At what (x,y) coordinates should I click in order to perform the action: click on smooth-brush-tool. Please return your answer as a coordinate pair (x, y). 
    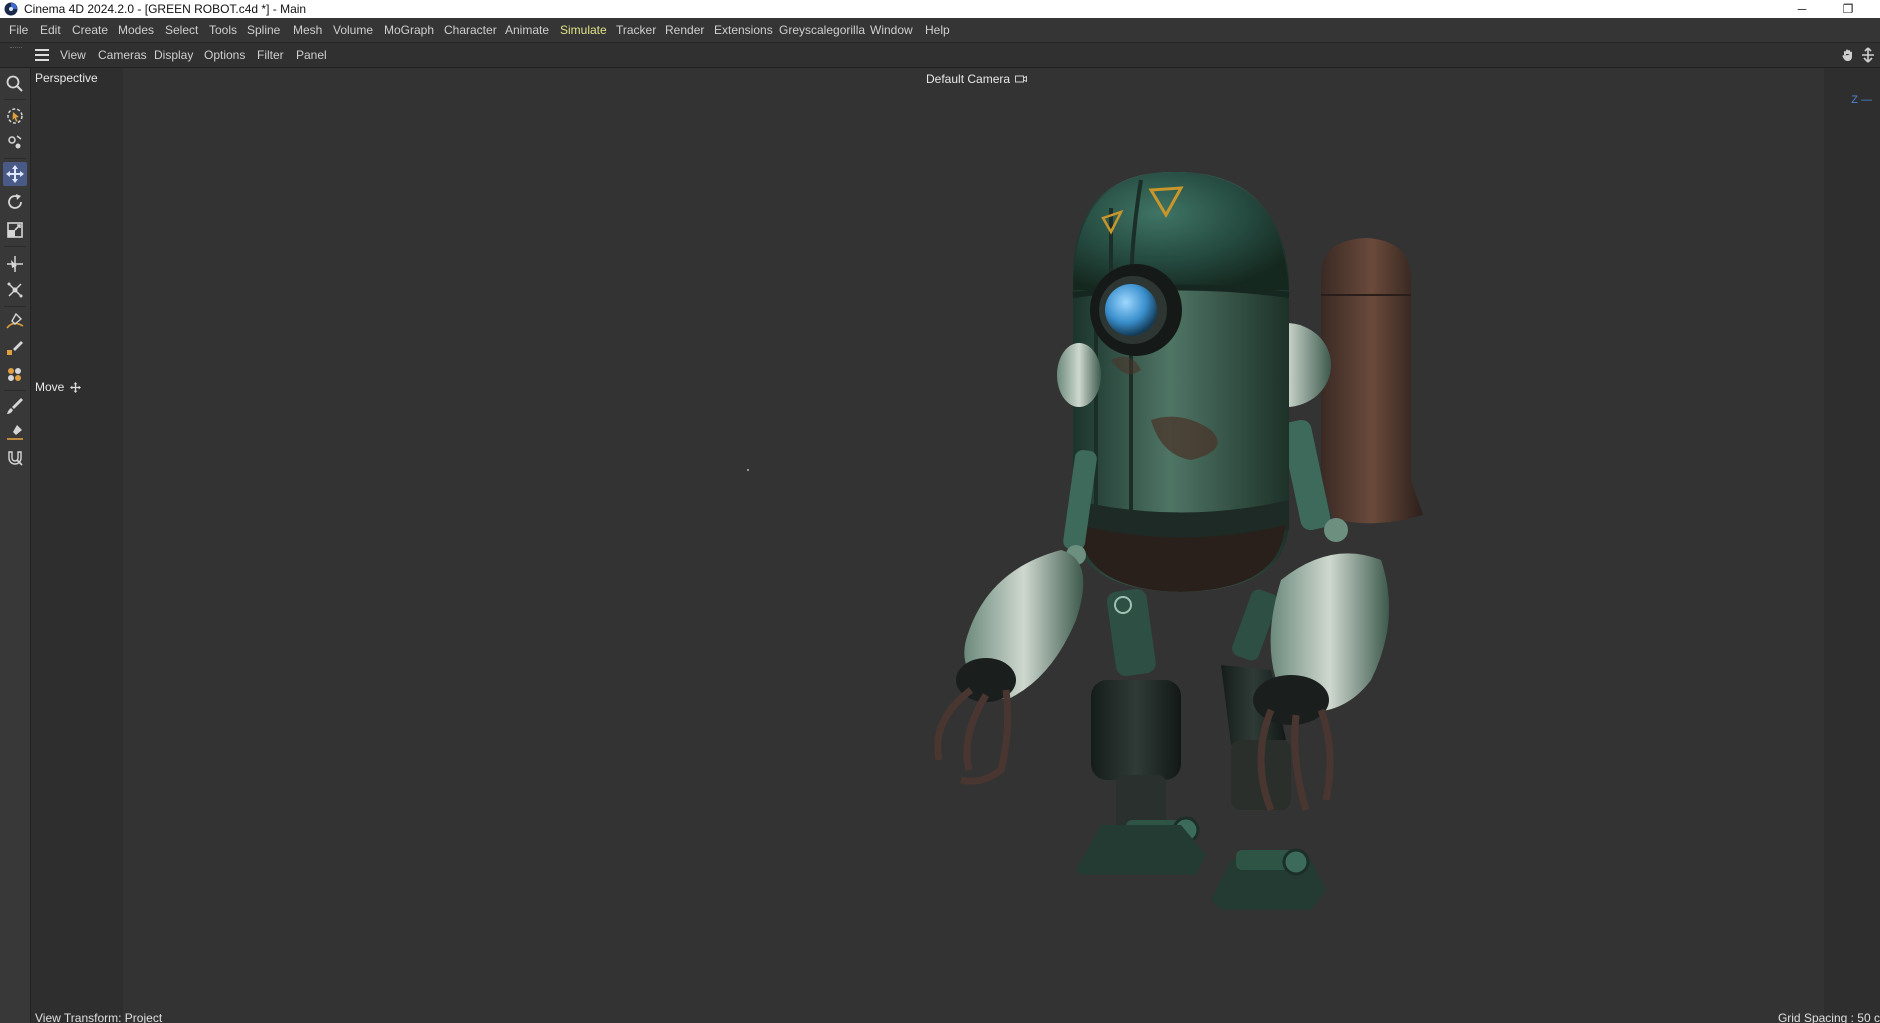
    Looking at the image, I should click on (15, 432).